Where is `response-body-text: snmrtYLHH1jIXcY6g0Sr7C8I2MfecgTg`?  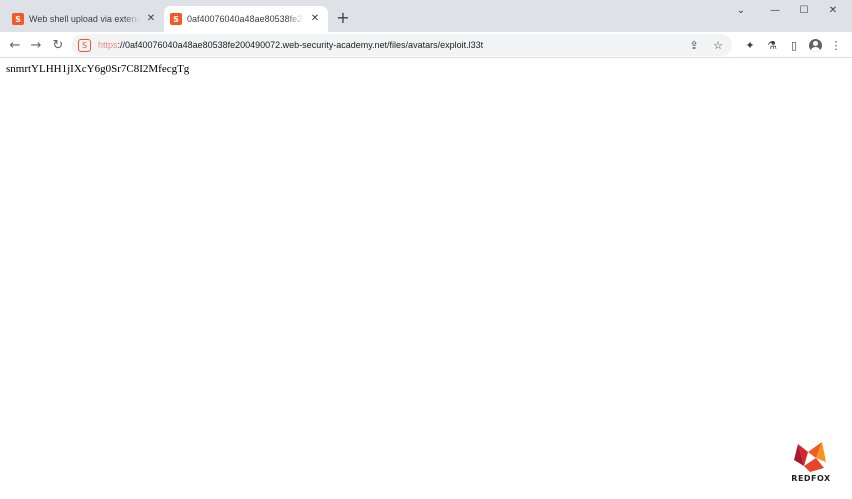
response-body-text: snmrtYLHH1jIXcY6g0Sr7C8I2MfecgTg is located at coordinates (98, 69).